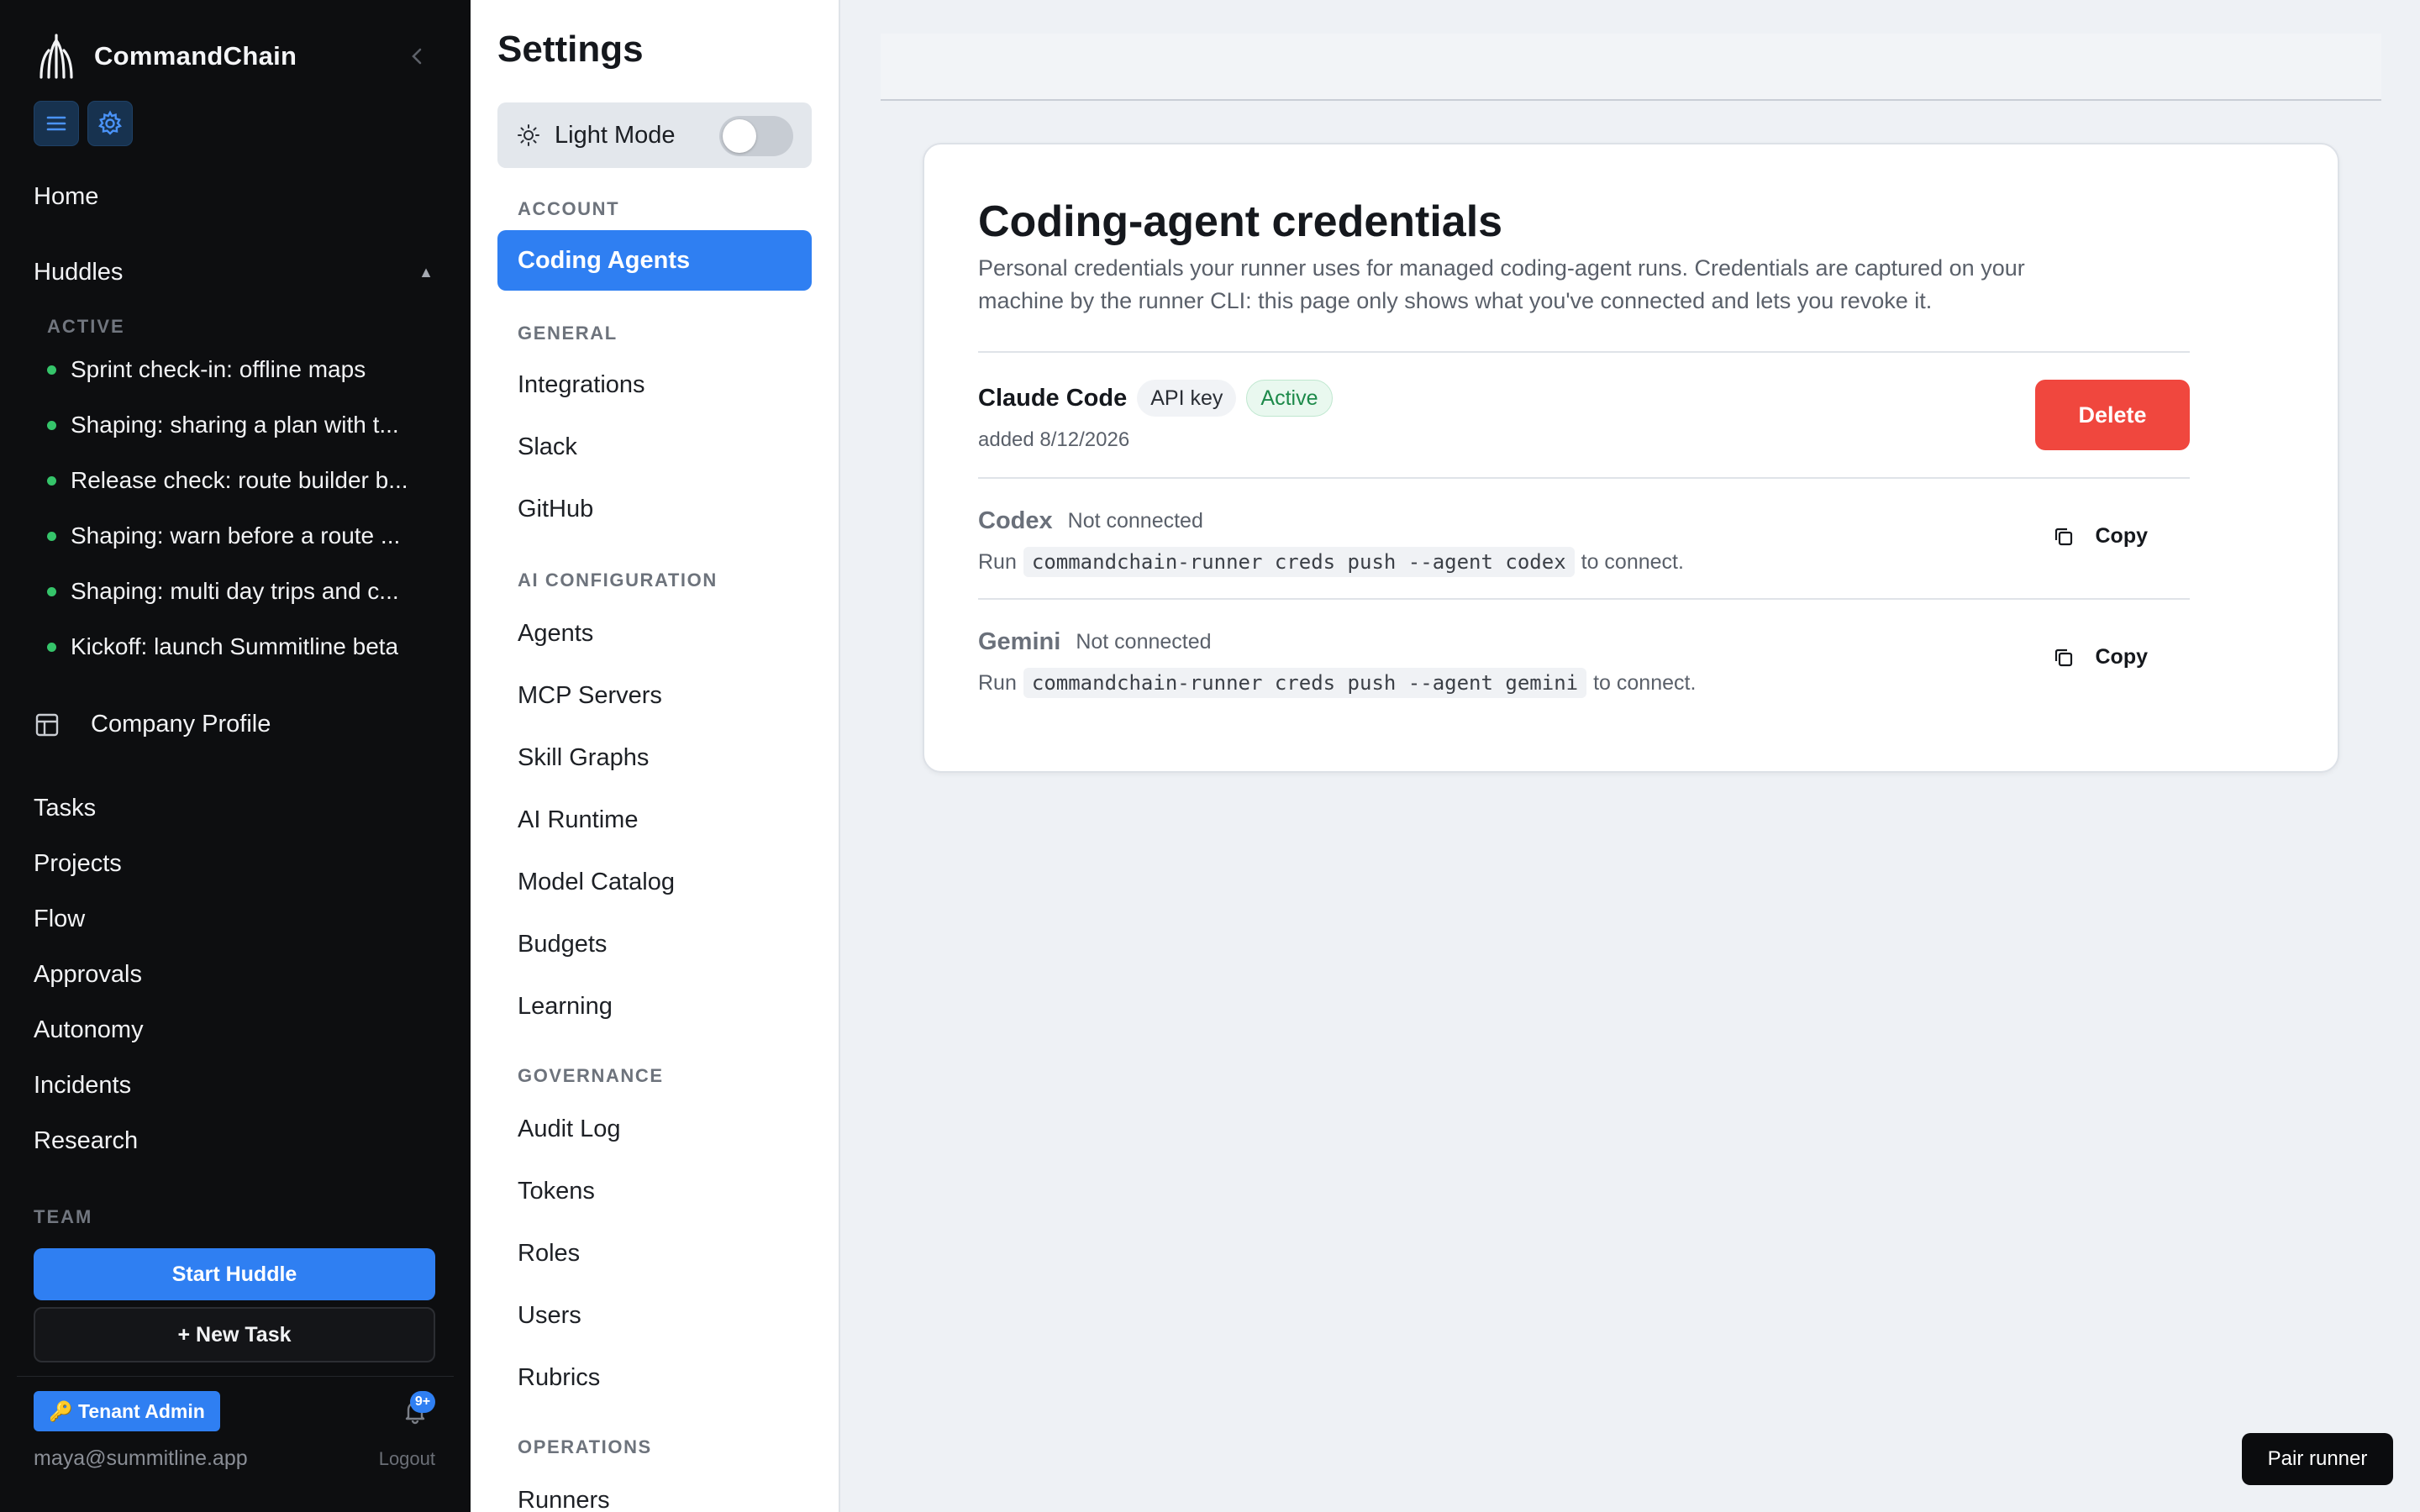 The width and height of the screenshot is (2420, 1512). I want to click on light-mode-toggle, so click(756, 136).